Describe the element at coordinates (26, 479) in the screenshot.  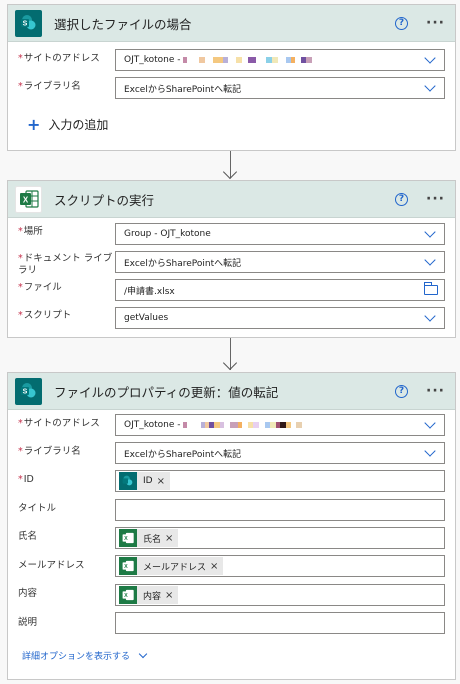
I see `id-label: *ID` at that location.